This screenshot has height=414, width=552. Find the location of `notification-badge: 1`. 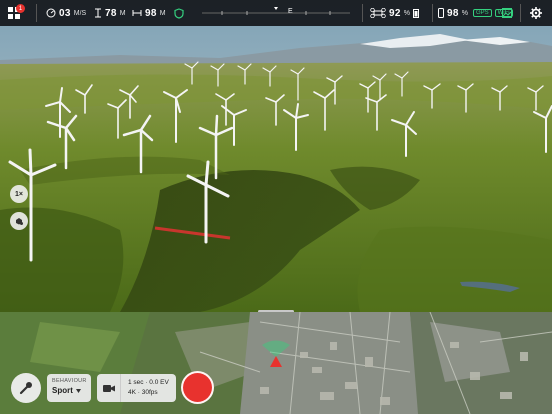

notification-badge: 1 is located at coordinates (20, 8).